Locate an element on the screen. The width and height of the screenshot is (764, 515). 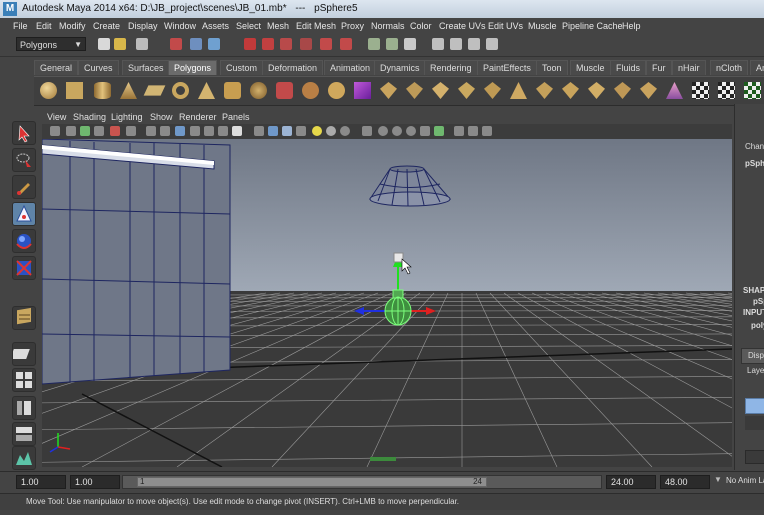
menu-muscle: Muscle is located at coordinates (542, 26).